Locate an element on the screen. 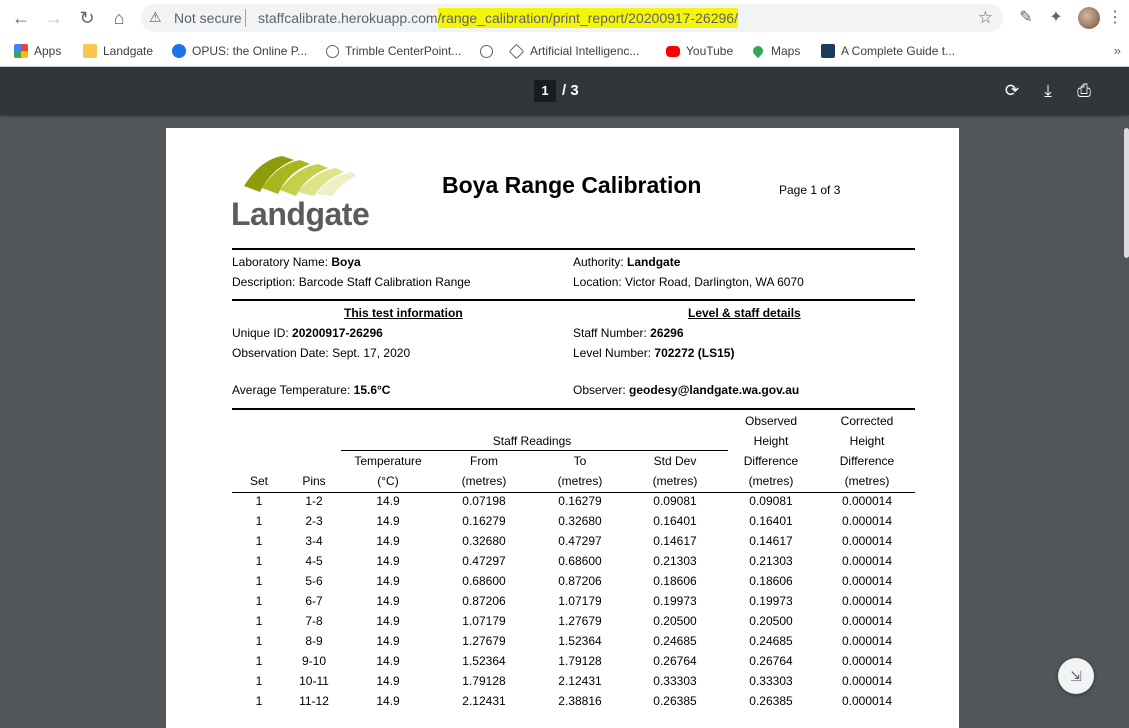  globe-icon is located at coordinates (332, 51).